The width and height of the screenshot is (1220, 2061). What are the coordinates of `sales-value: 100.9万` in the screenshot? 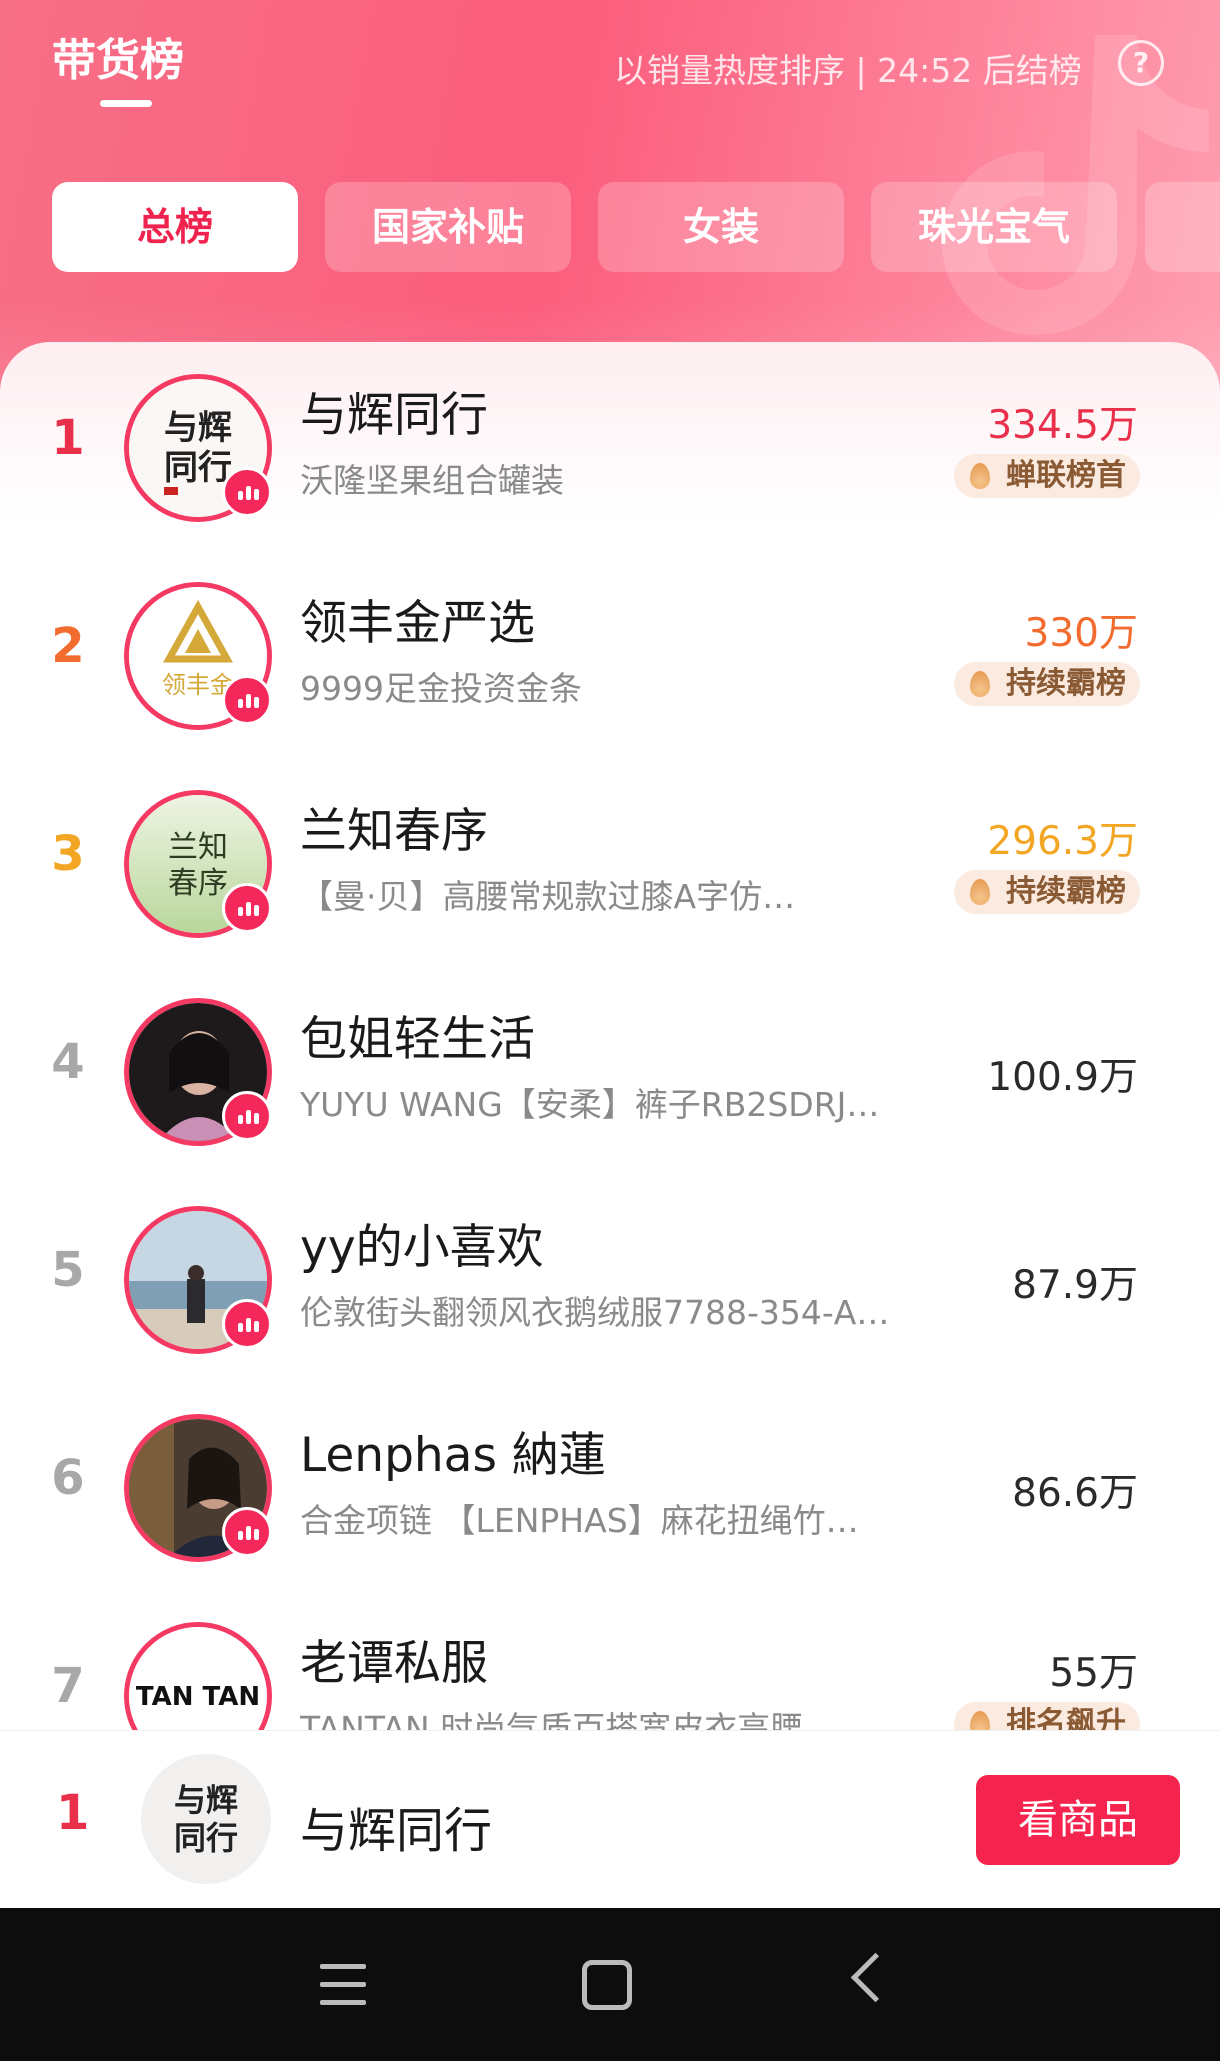 It's located at (1062, 1077).